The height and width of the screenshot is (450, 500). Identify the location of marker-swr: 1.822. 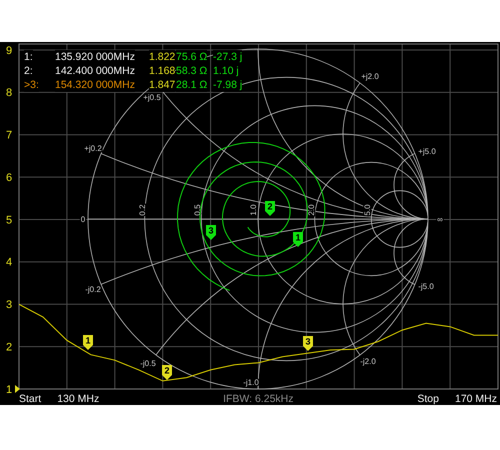
(162, 57).